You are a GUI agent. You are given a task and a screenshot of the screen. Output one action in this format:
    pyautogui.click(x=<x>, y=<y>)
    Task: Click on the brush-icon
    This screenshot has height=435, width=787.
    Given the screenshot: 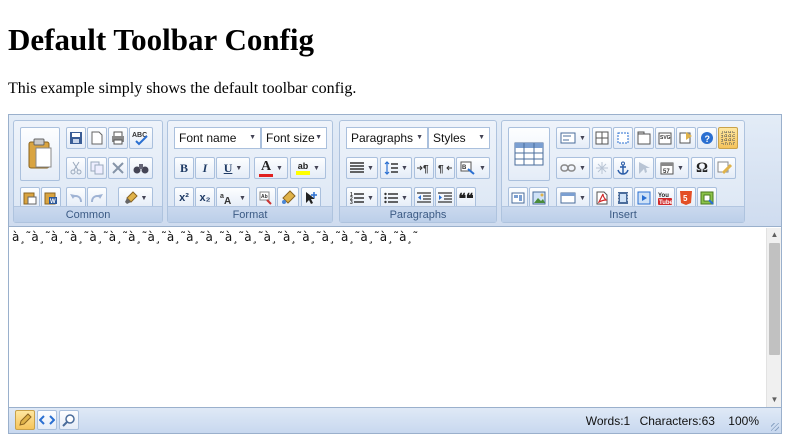 What is the action you would take?
    pyautogui.click(x=131, y=197)
    